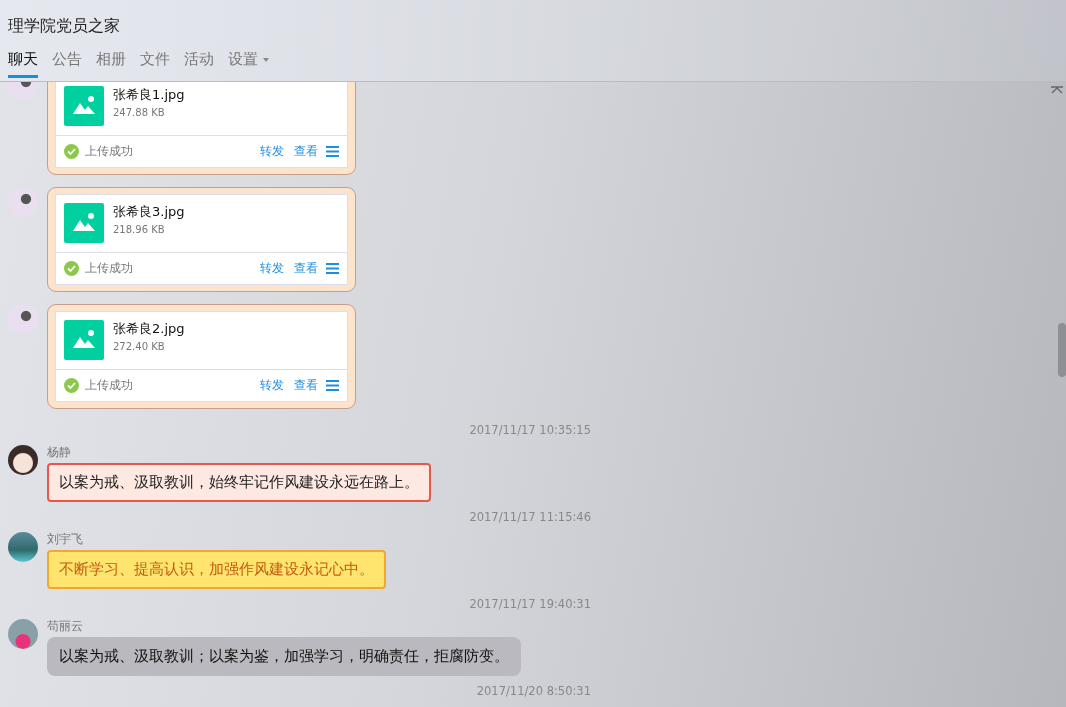 The width and height of the screenshot is (1066, 707). I want to click on timestamp: 2017/11/17 11:15:46, so click(530, 517).